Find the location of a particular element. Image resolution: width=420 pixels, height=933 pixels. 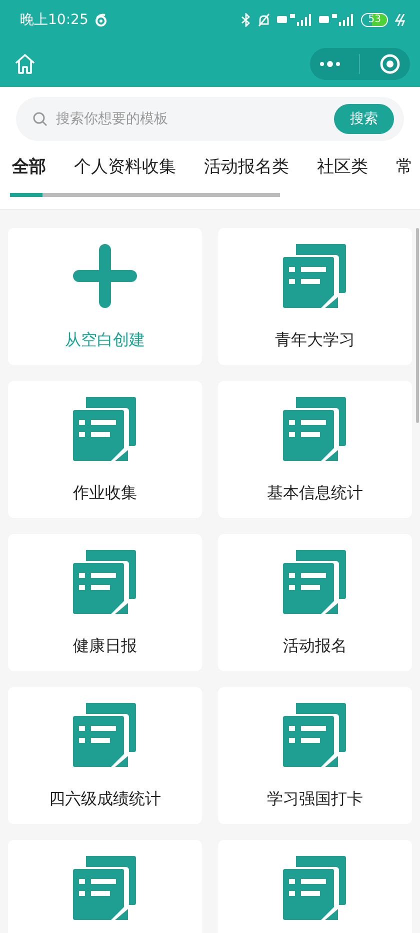

template-card: 四六级成绩统计 is located at coordinates (105, 755).